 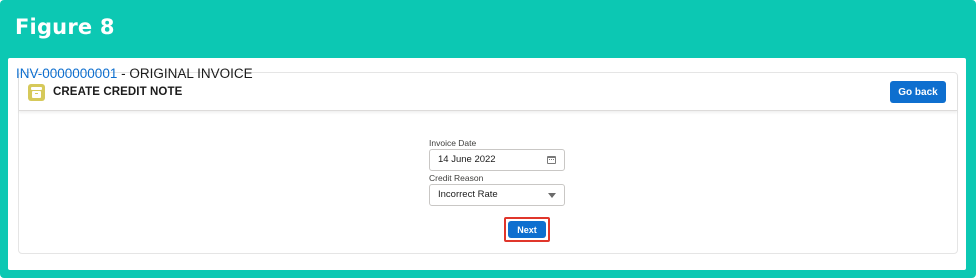 What do you see at coordinates (36, 92) in the screenshot?
I see `archive-box-icon` at bounding box center [36, 92].